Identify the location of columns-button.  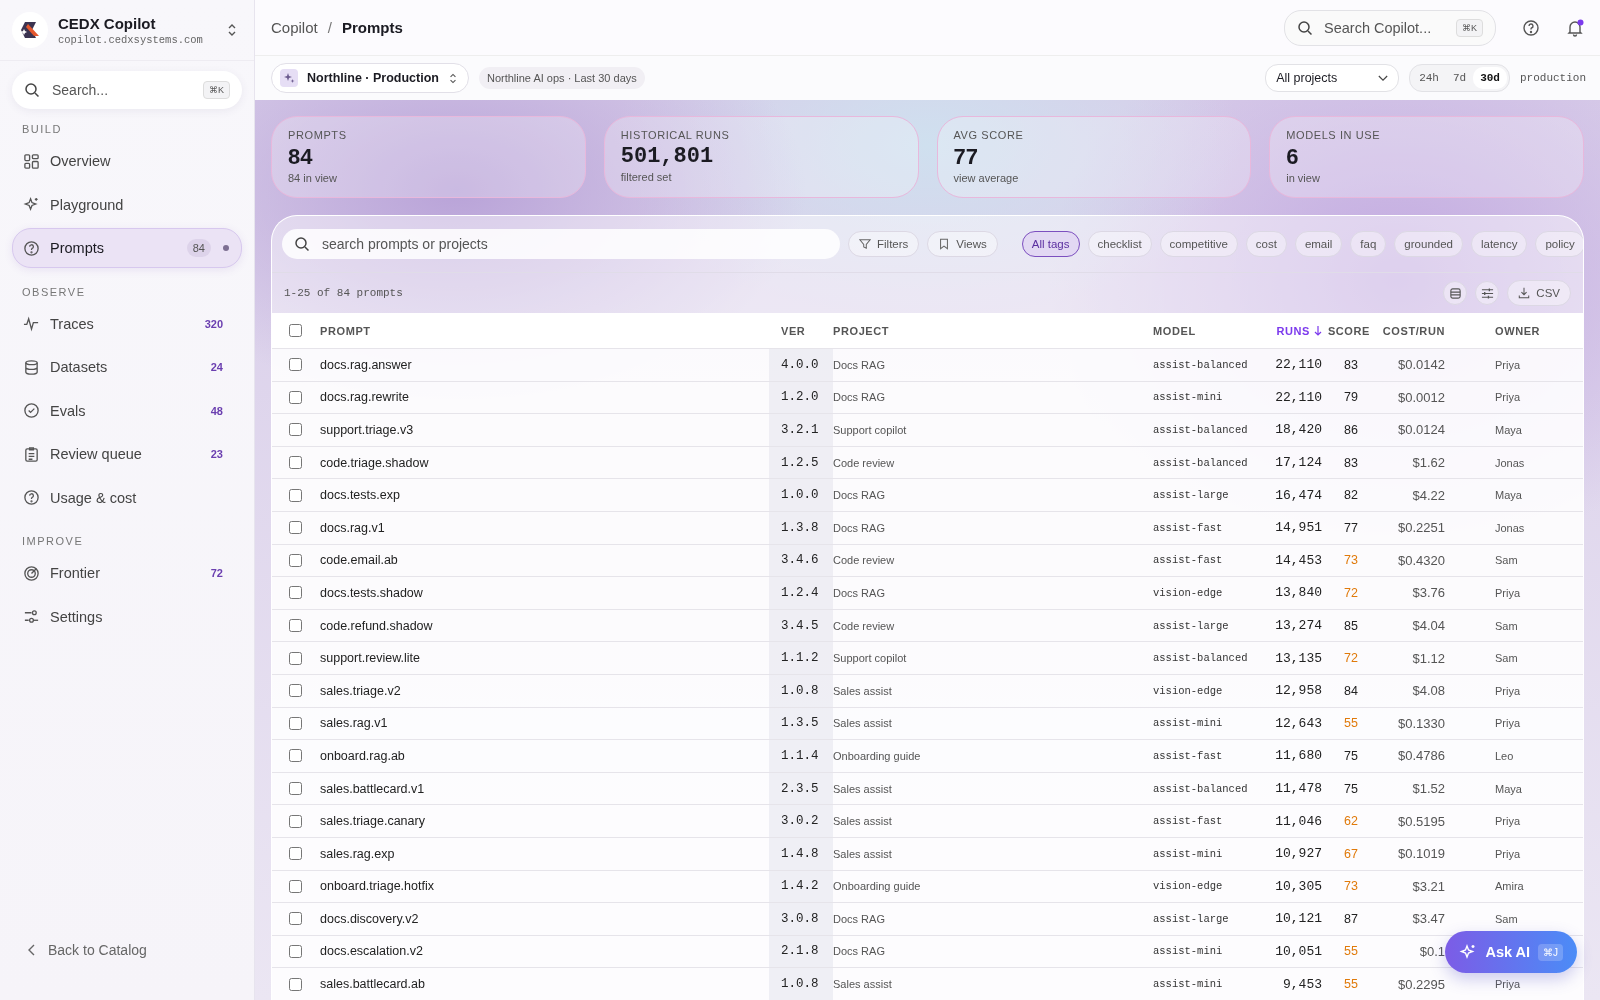
(1487, 293).